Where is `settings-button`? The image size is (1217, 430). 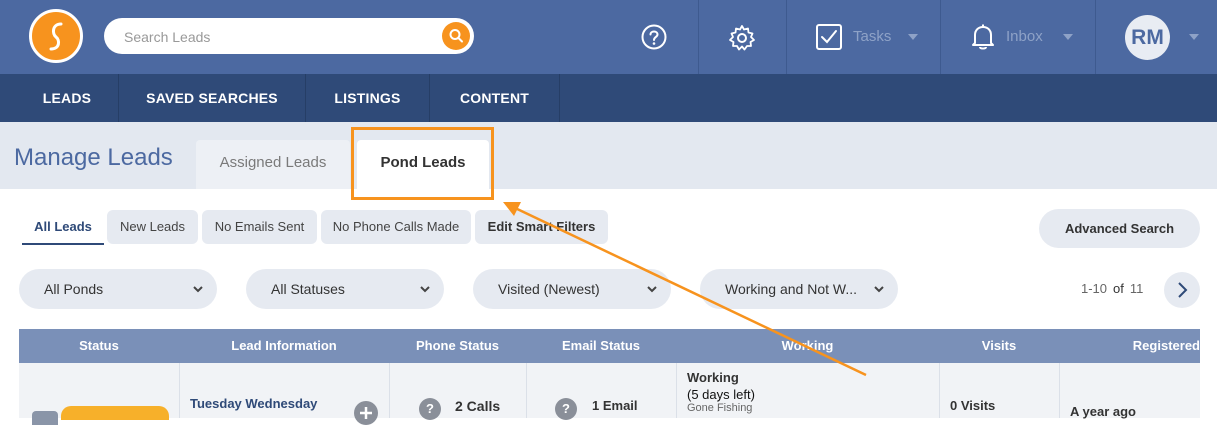 settings-button is located at coordinates (742, 37).